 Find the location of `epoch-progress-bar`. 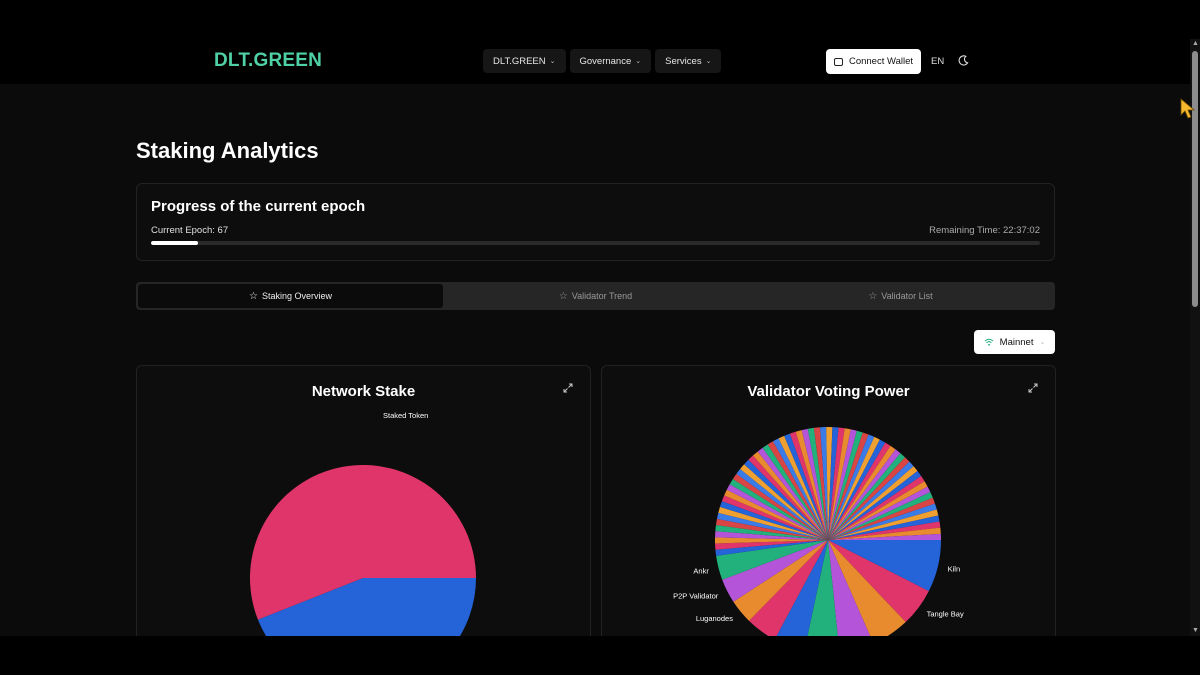

epoch-progress-bar is located at coordinates (595, 243).